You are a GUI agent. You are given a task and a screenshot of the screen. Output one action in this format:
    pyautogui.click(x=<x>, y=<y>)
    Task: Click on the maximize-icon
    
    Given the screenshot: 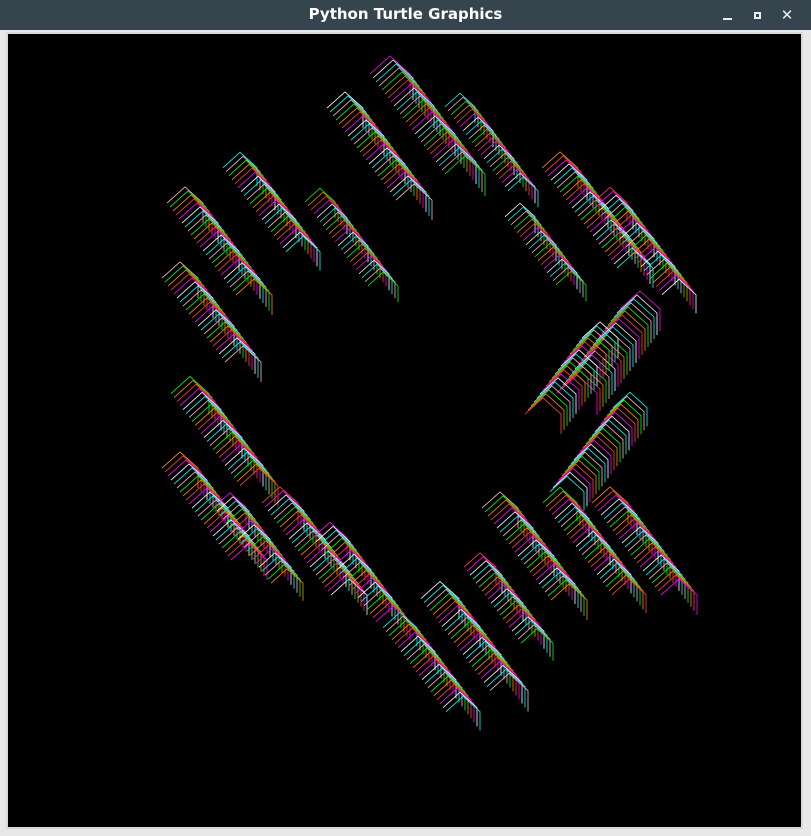 What is the action you would take?
    pyautogui.click(x=757, y=15)
    